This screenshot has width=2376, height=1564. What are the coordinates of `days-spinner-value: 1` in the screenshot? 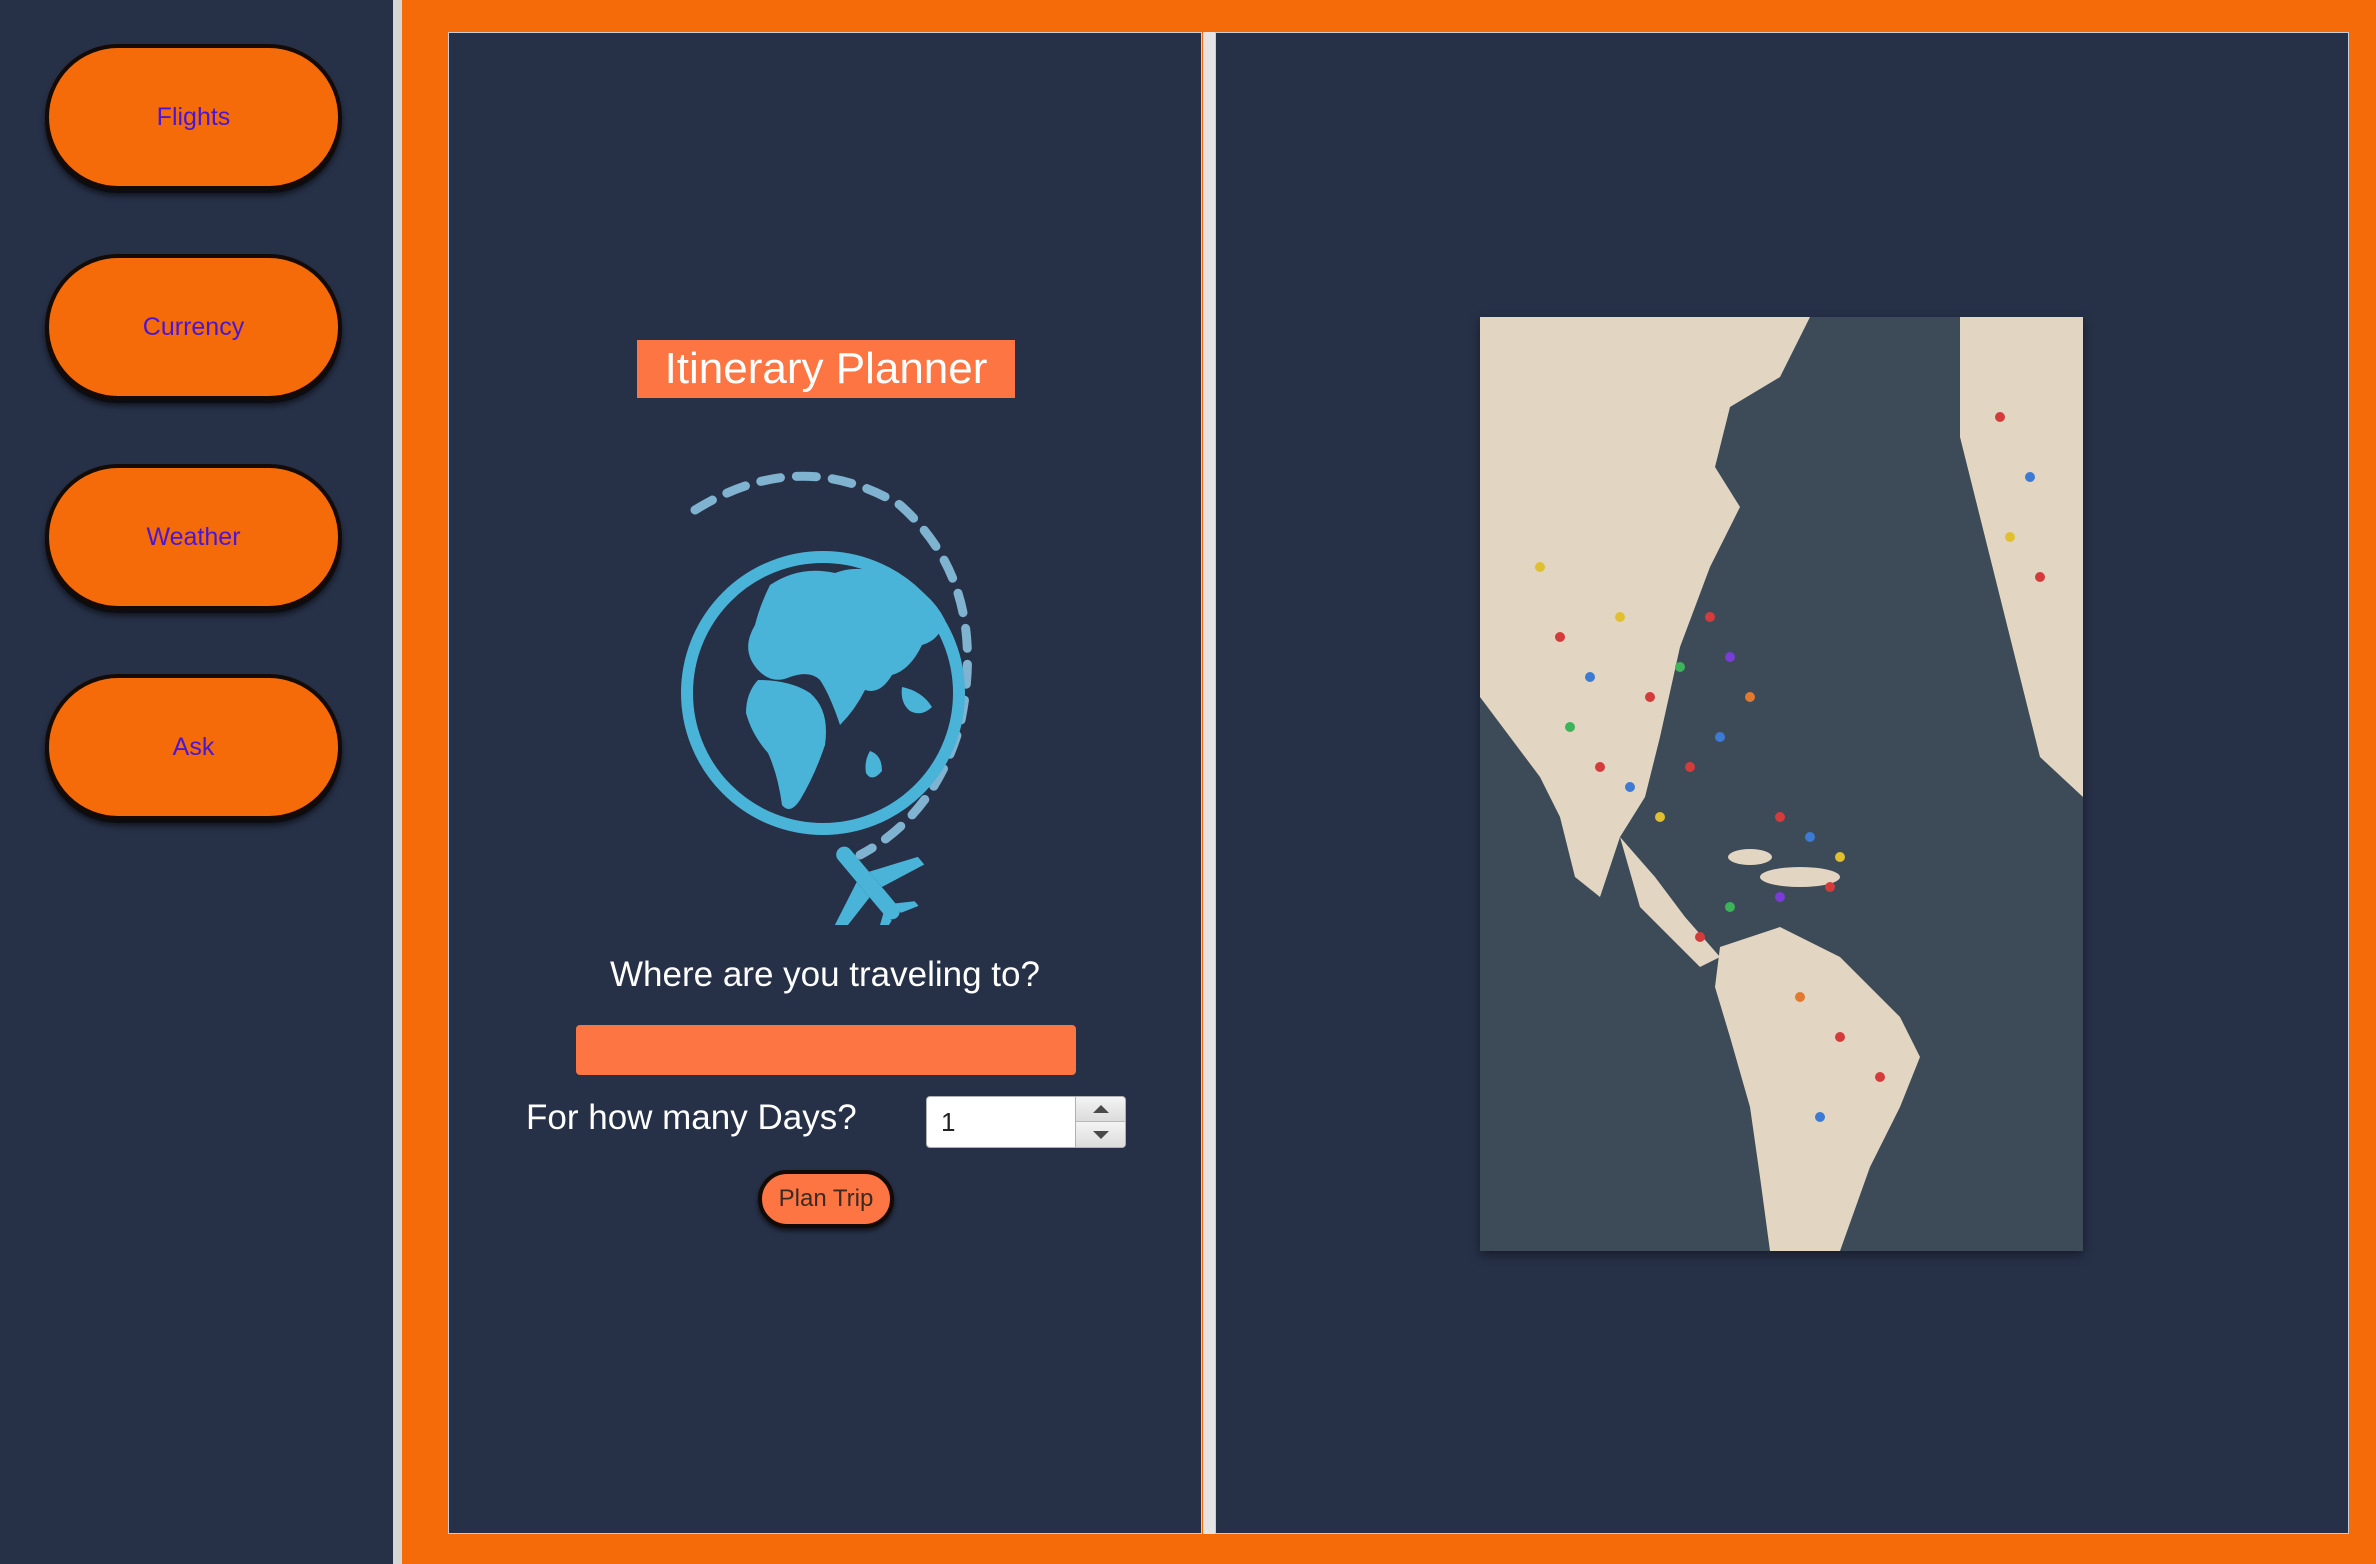 It's located at (948, 1122).